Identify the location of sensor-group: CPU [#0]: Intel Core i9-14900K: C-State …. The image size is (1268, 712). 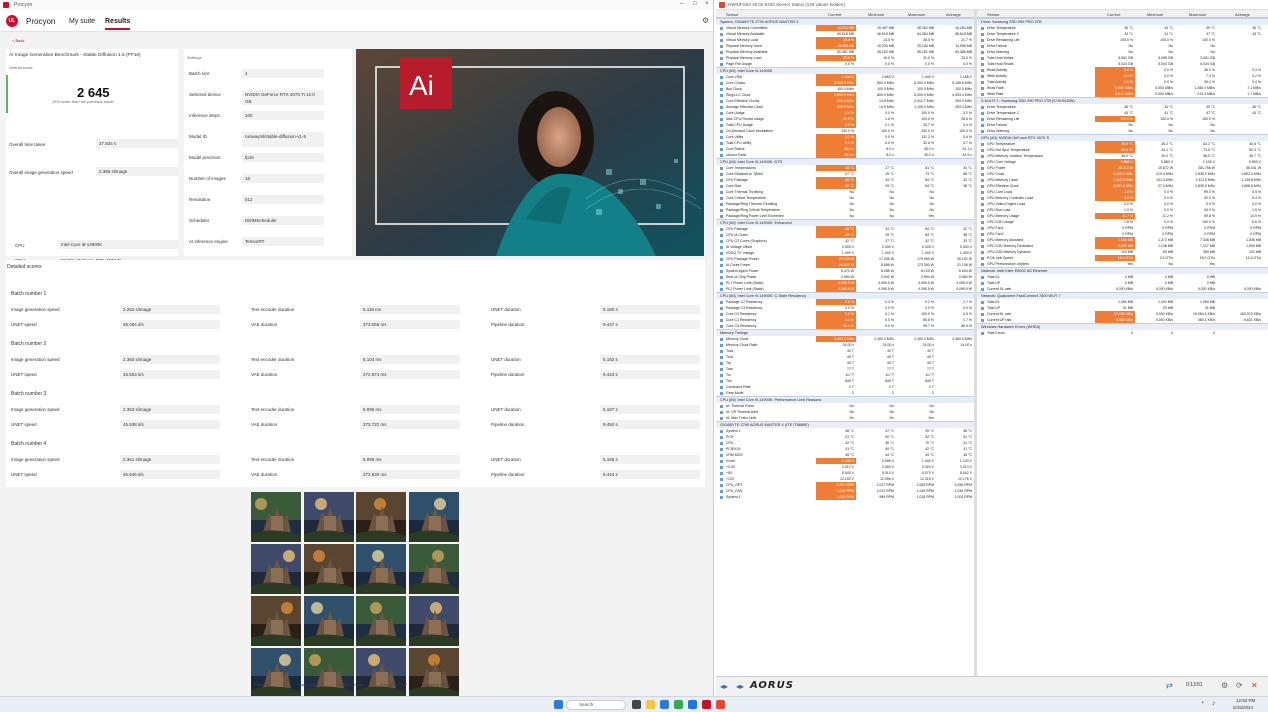
(845, 295).